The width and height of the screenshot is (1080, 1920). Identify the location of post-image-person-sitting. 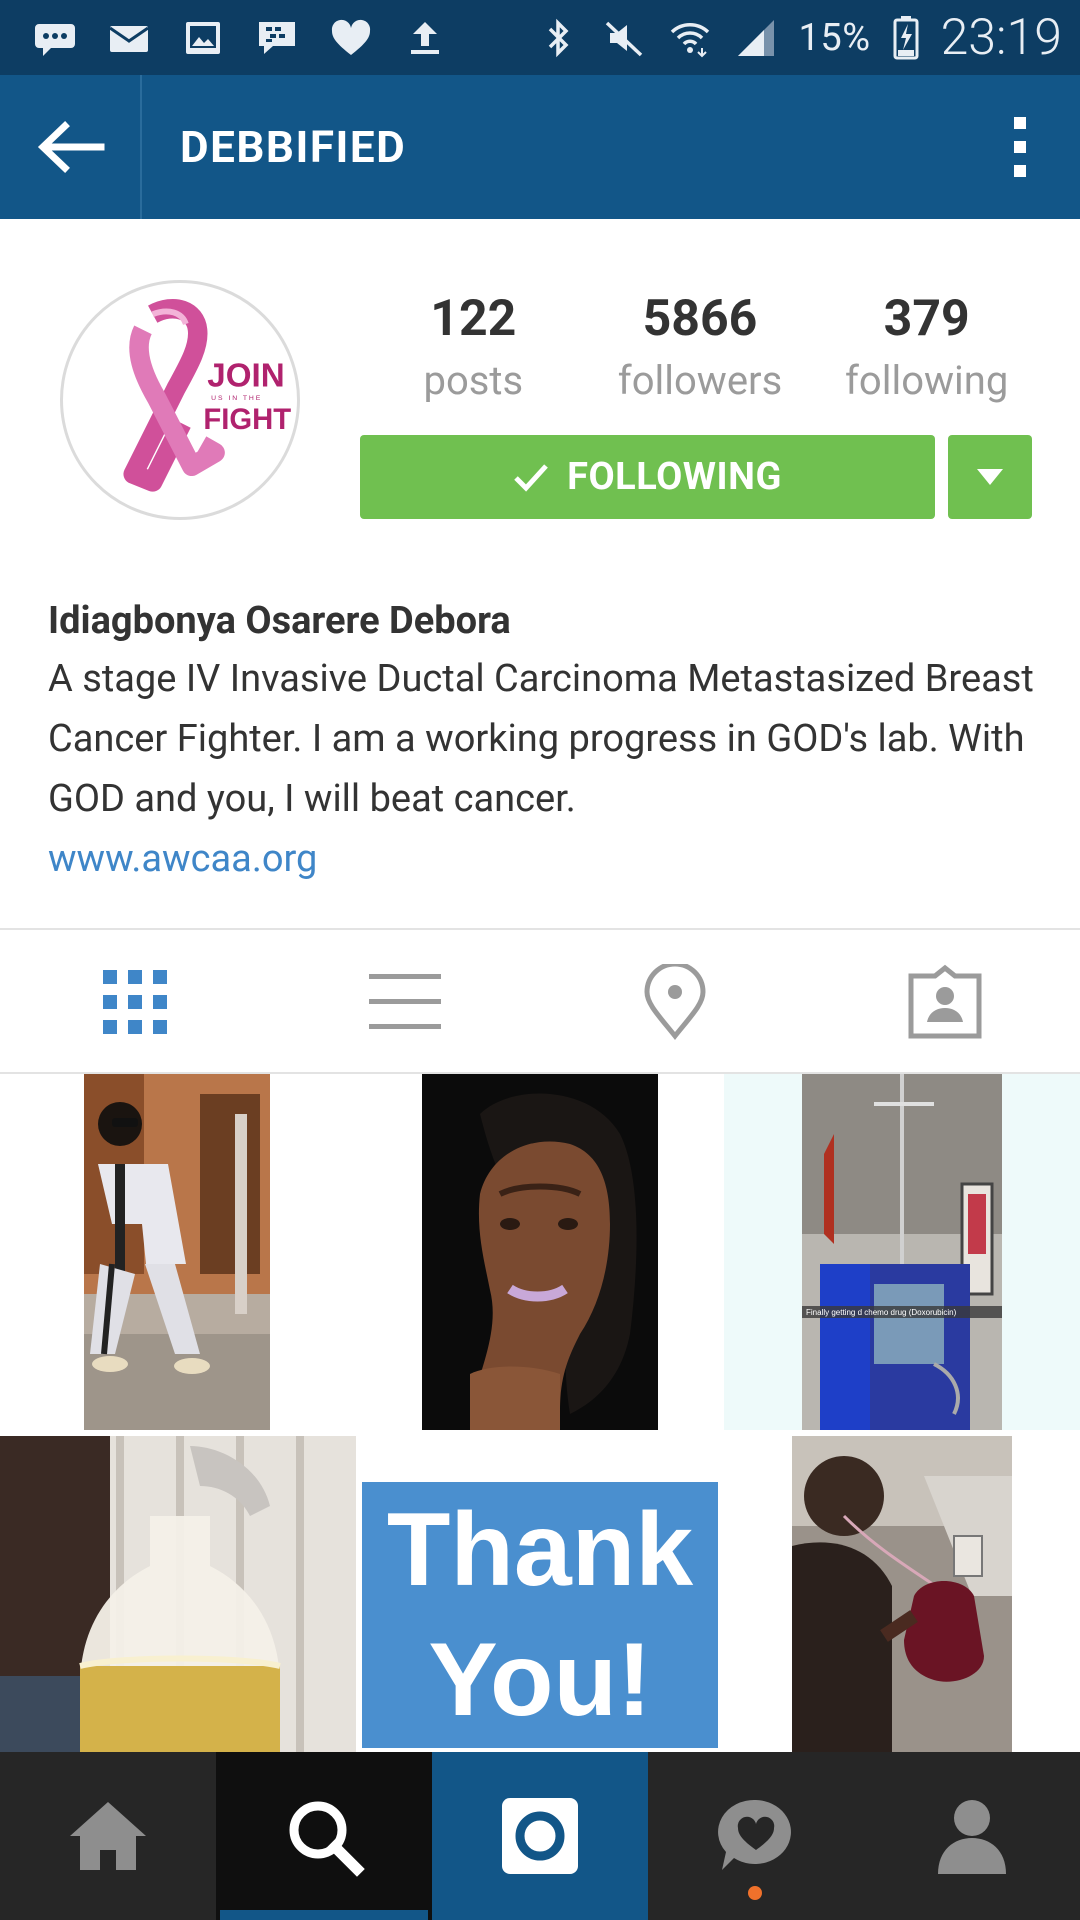
(177, 1252).